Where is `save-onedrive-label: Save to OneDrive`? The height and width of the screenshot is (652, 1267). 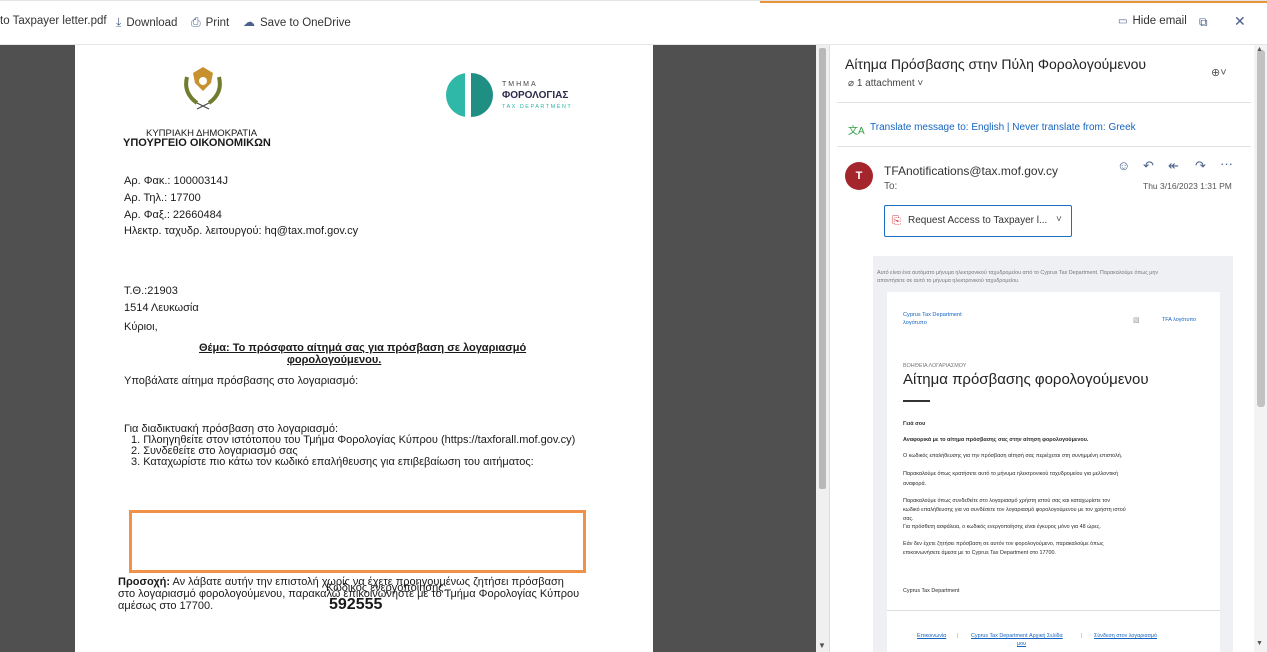
save-onedrive-label: Save to OneDrive is located at coordinates (305, 23).